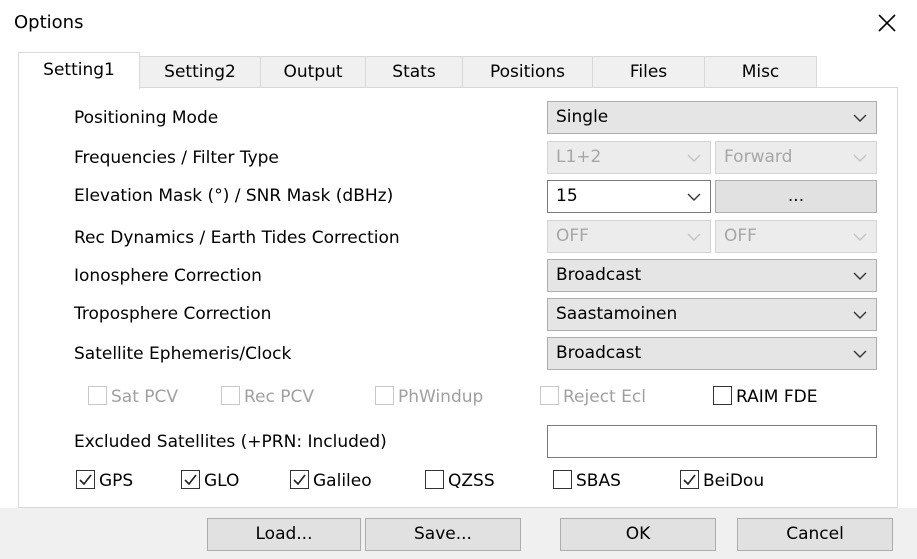 The image size is (917, 559). What do you see at coordinates (887, 23) in the screenshot?
I see `close-icon` at bounding box center [887, 23].